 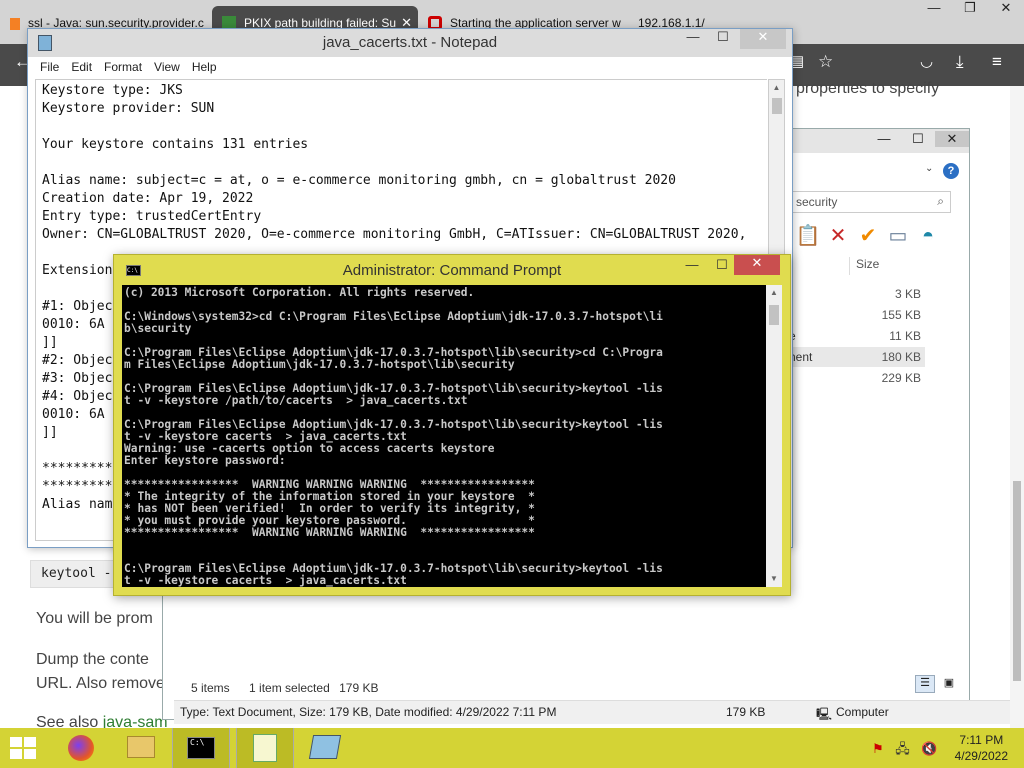 What do you see at coordinates (862, 712) in the screenshot?
I see `location-label: Computer` at bounding box center [862, 712].